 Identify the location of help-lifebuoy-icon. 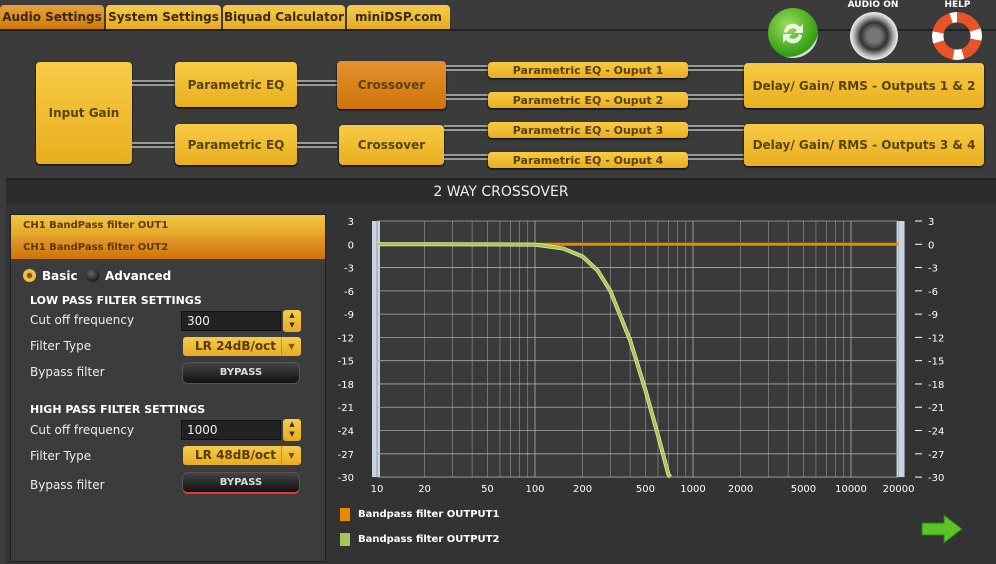
(957, 36).